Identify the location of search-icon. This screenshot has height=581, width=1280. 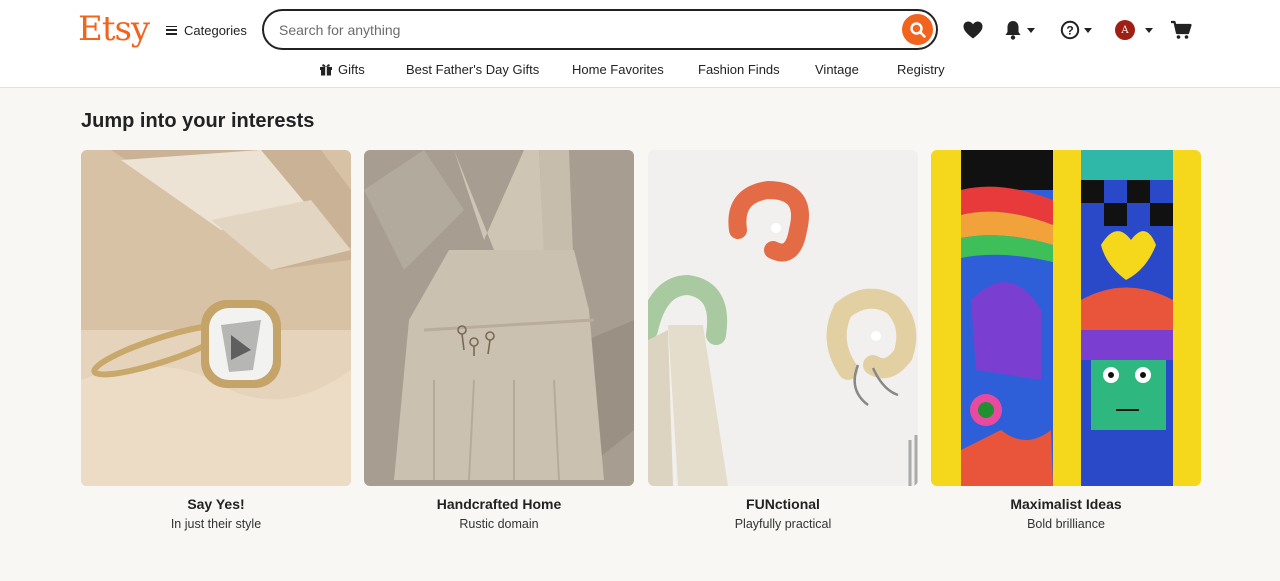
(917, 29).